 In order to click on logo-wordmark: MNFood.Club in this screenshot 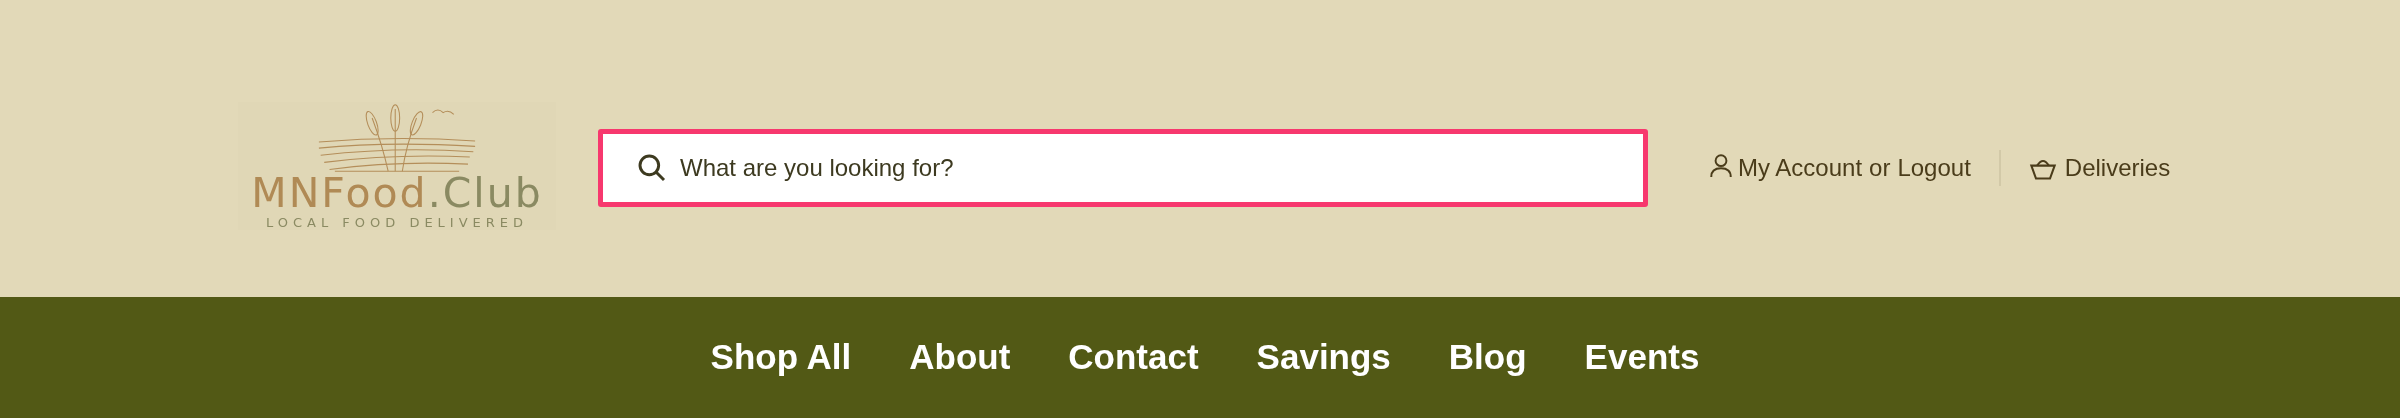, I will do `click(397, 192)`.